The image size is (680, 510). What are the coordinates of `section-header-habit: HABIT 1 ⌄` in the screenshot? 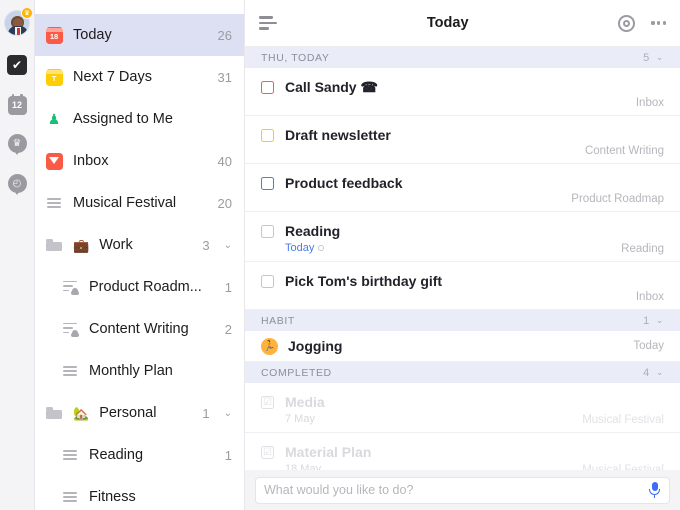 It's located at (462, 320).